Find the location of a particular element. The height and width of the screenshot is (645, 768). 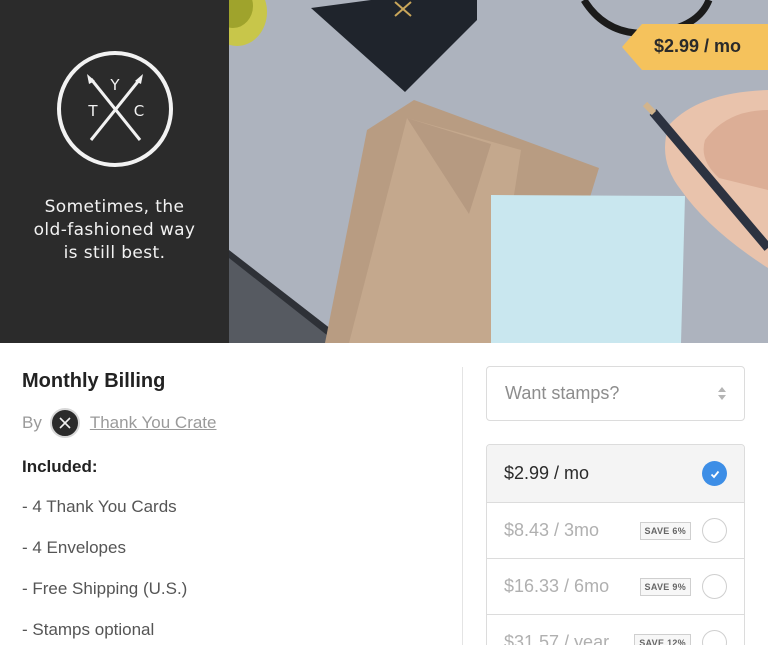

stamps-select-placeholder: Want stamps? is located at coordinates (562, 393).